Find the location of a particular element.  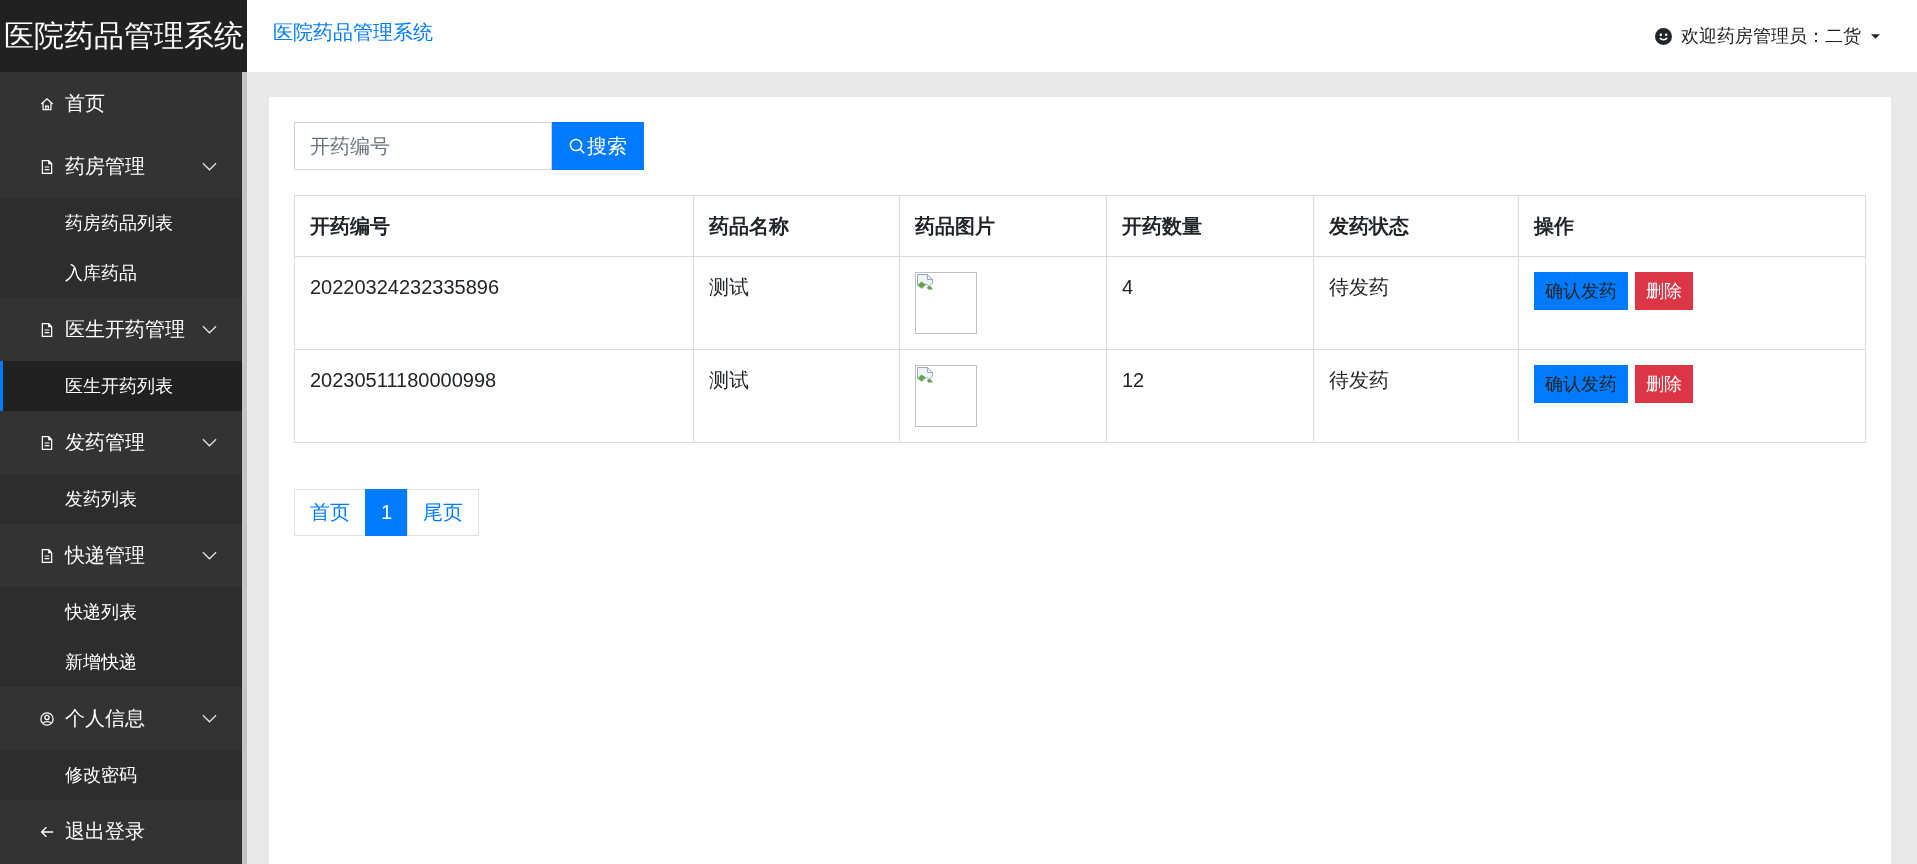

sidebar-item: 个人信息 is located at coordinates (121, 718).